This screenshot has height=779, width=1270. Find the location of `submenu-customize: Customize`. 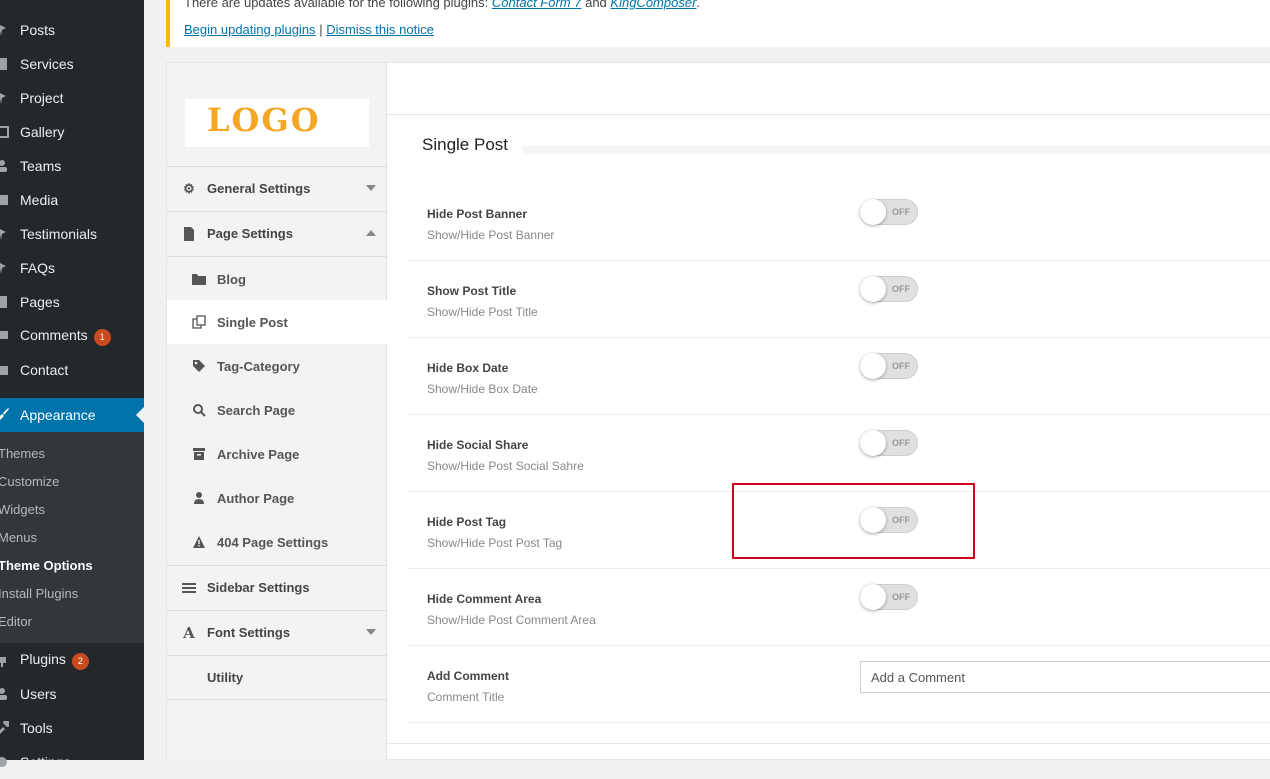

submenu-customize: Customize is located at coordinates (29, 481).